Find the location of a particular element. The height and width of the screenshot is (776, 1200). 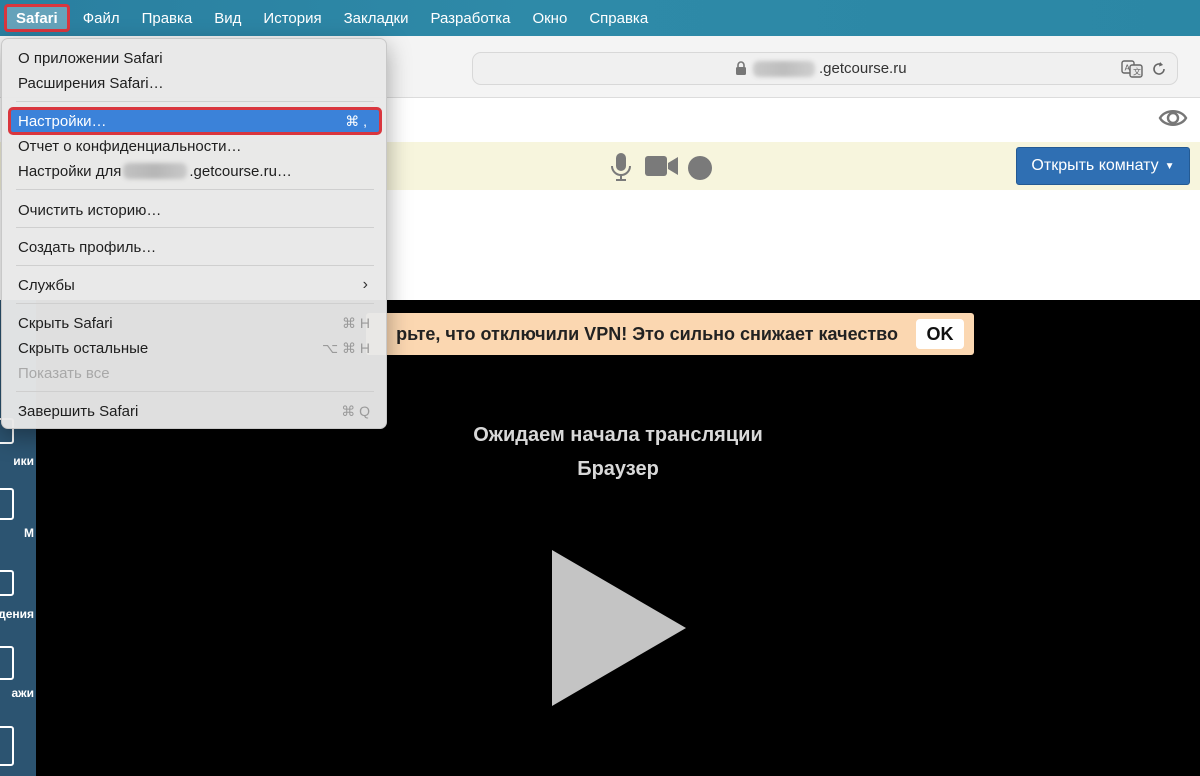

menu-develop: Разработка is located at coordinates (471, 18).